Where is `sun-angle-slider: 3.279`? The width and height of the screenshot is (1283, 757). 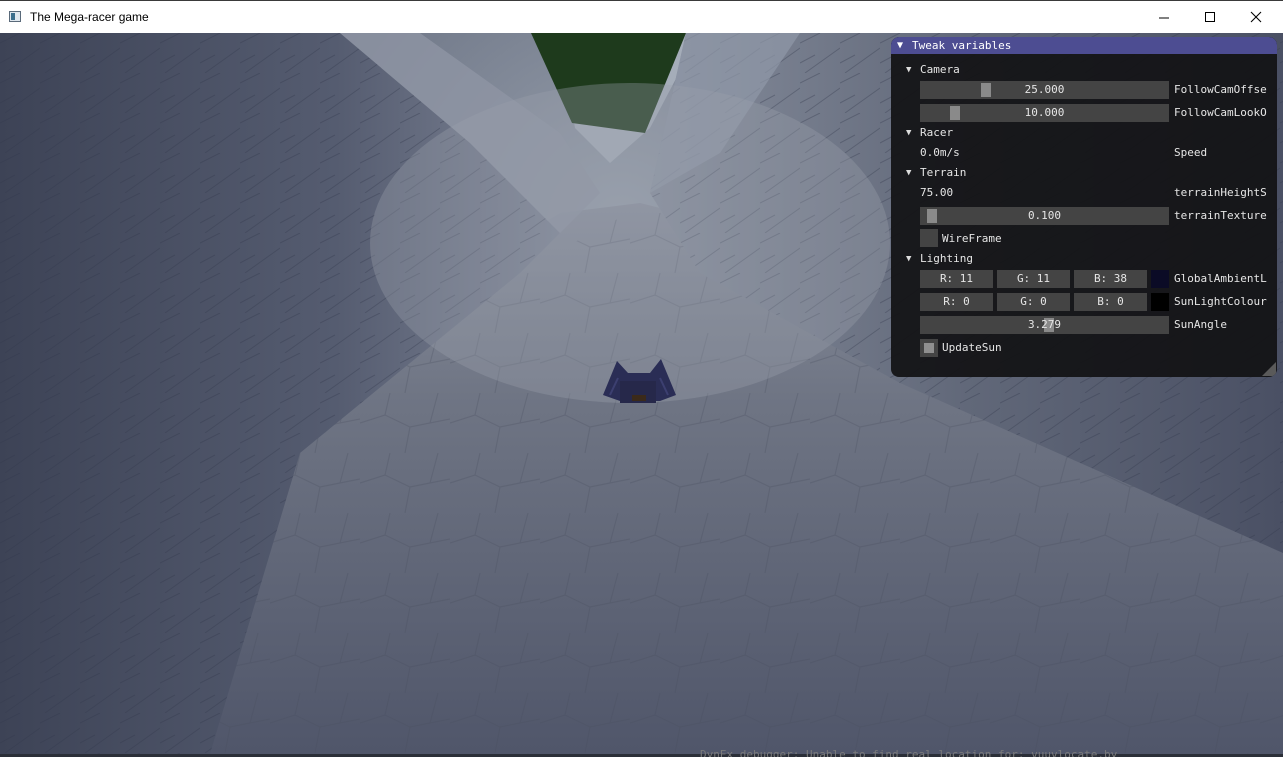 sun-angle-slider: 3.279 is located at coordinates (1044, 325).